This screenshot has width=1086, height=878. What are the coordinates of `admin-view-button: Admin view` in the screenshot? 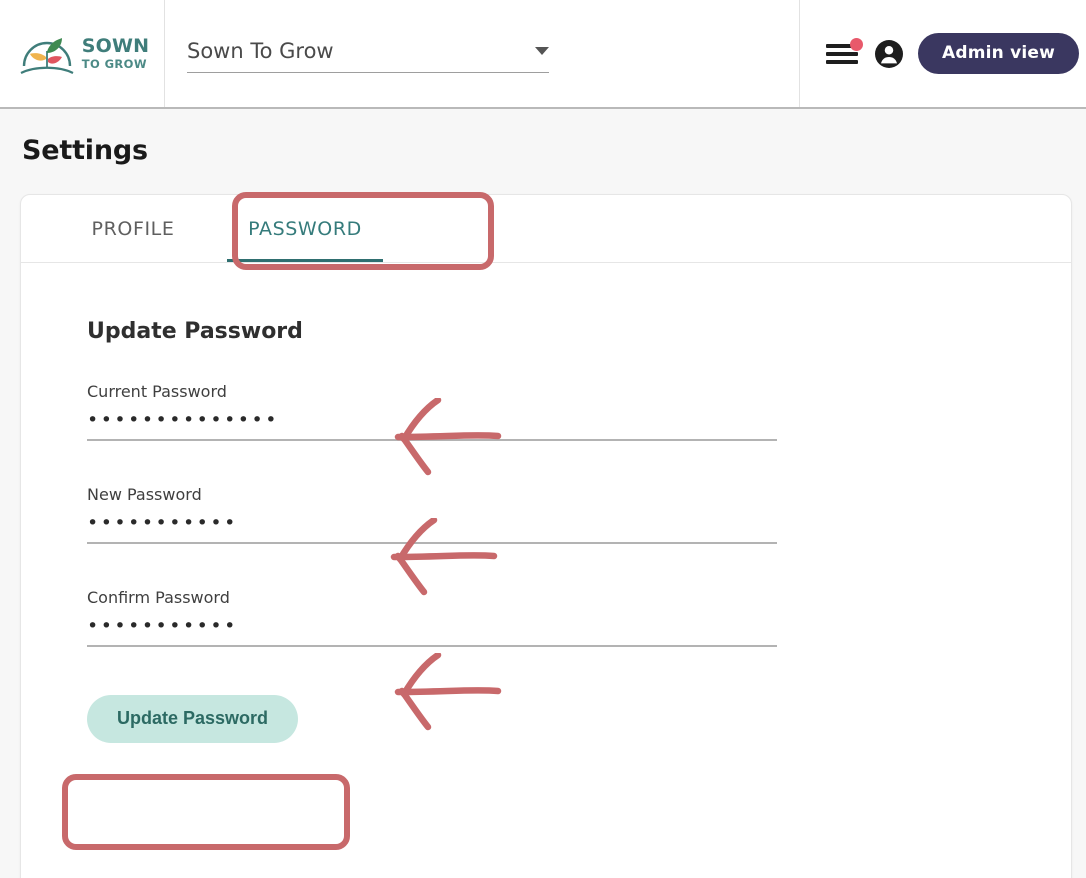 It's located at (999, 53).